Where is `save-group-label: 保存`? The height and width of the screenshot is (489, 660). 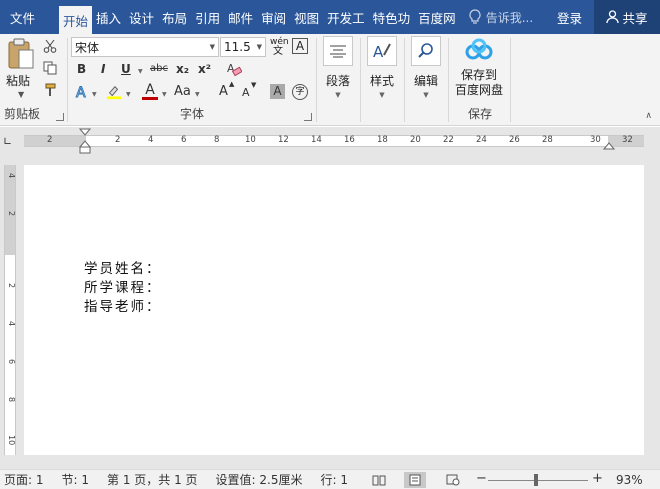
save-group-label: 保存 is located at coordinates (479, 114).